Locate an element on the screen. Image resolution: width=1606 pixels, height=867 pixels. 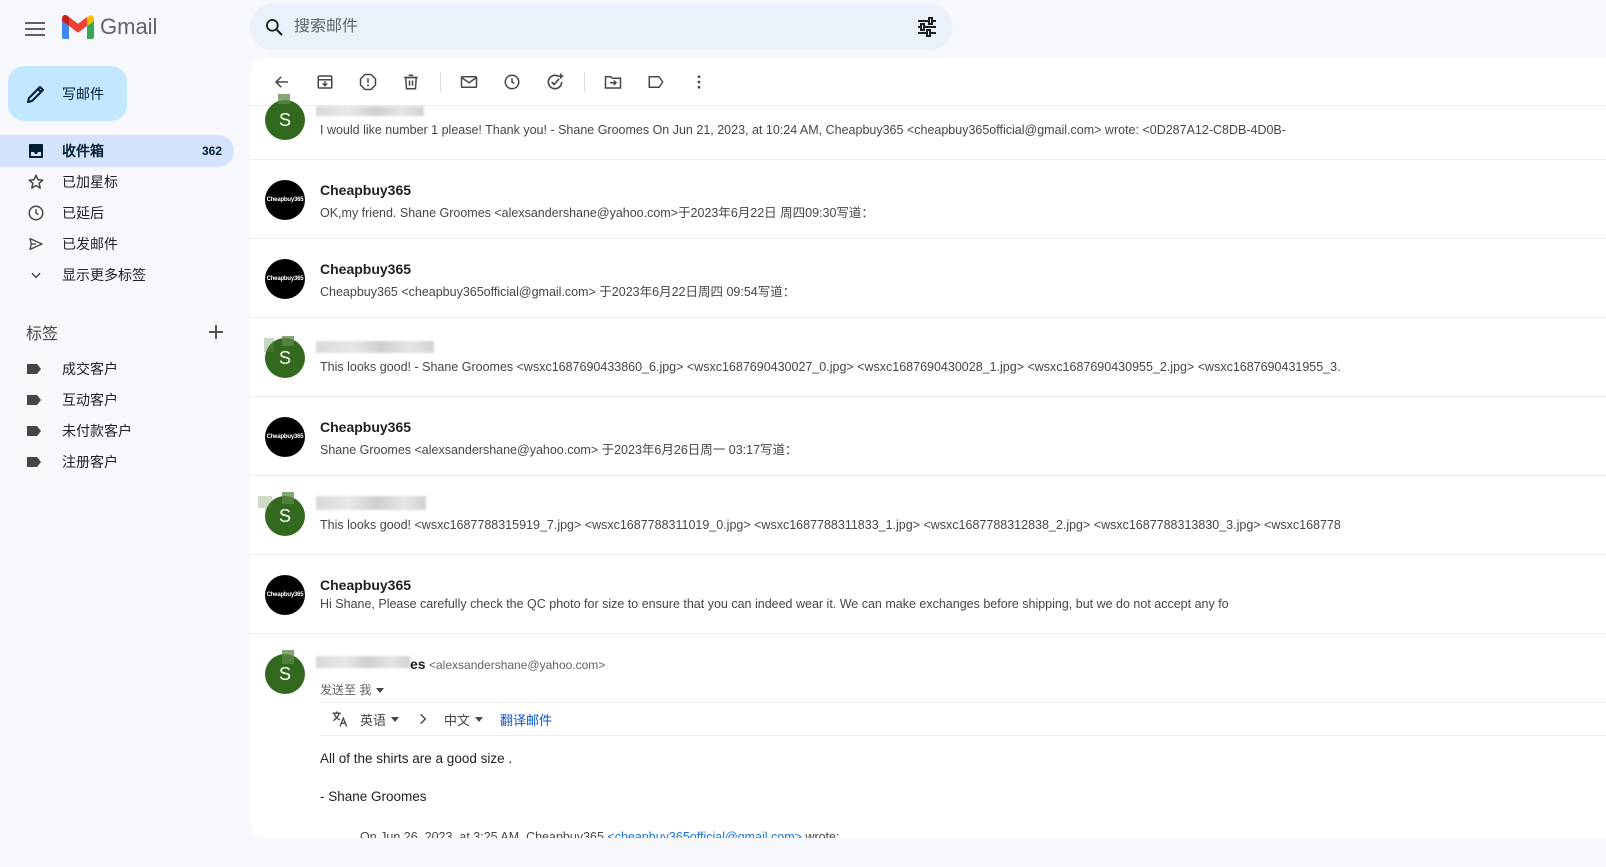
add-task-icon is located at coordinates (555, 81).